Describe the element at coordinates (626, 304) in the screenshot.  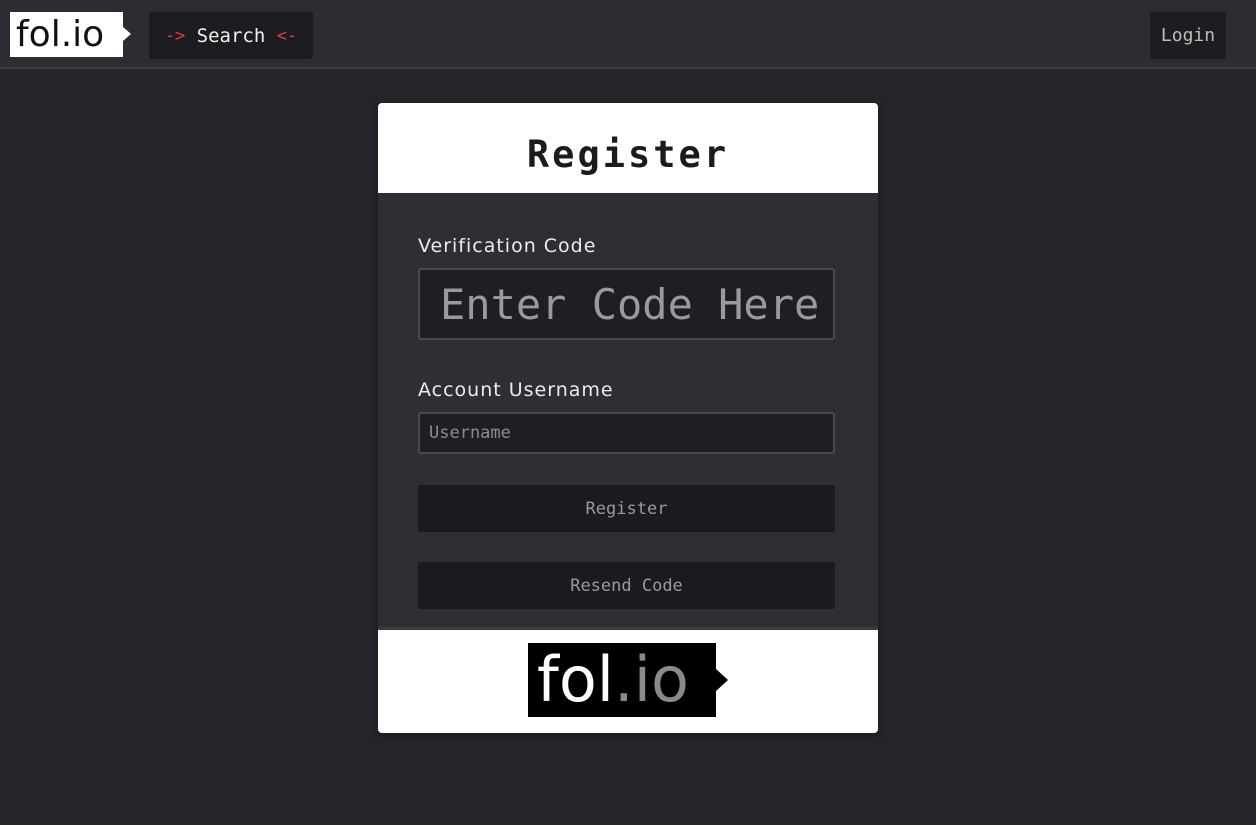
I see `verification-code-input` at that location.